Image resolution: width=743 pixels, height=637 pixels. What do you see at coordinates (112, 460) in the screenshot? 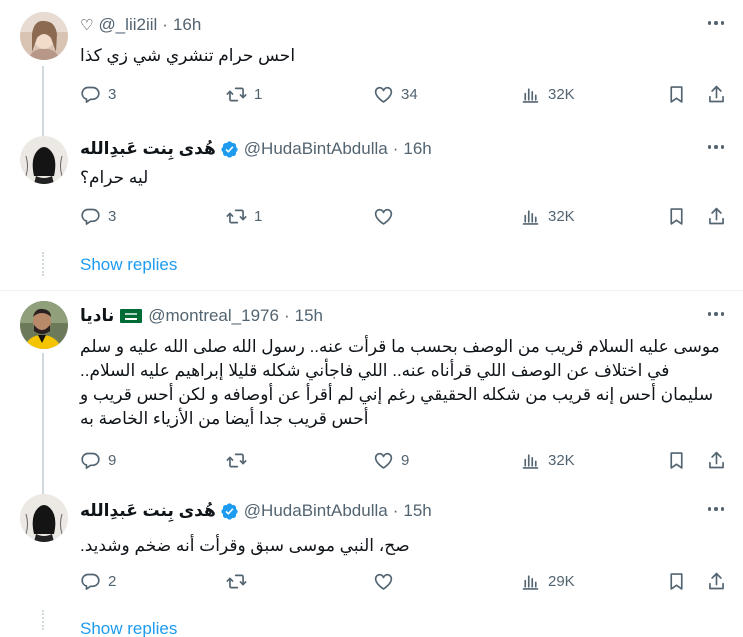
I see `reply-count: 9` at bounding box center [112, 460].